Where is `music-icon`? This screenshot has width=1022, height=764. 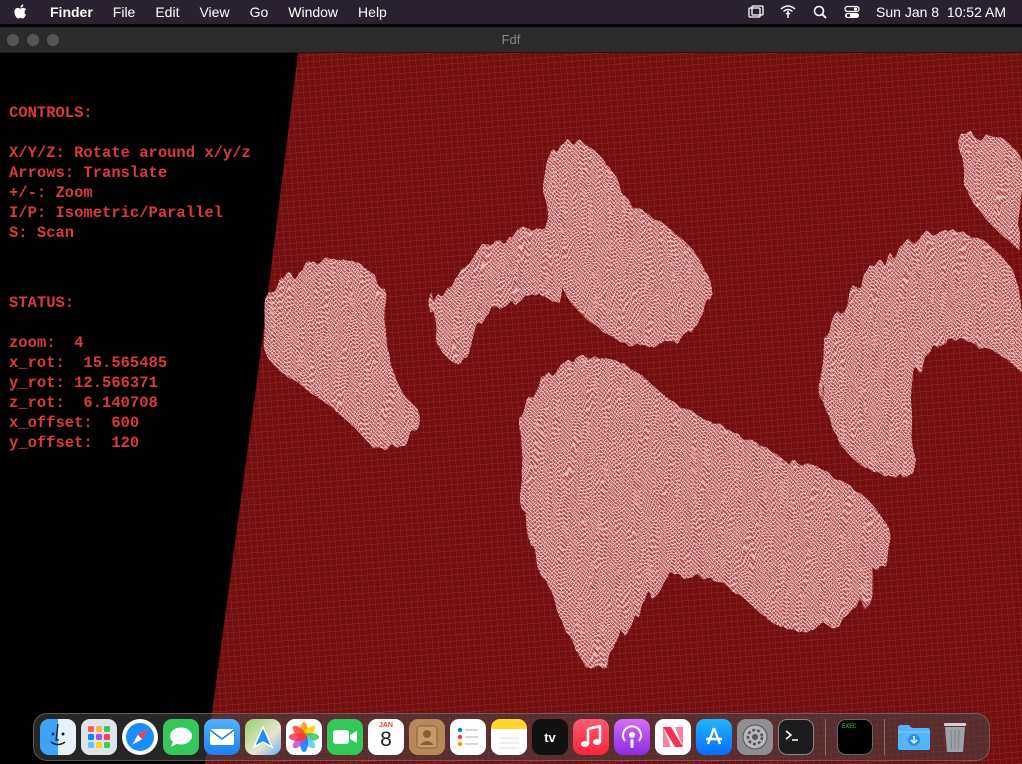
music-icon is located at coordinates (591, 737).